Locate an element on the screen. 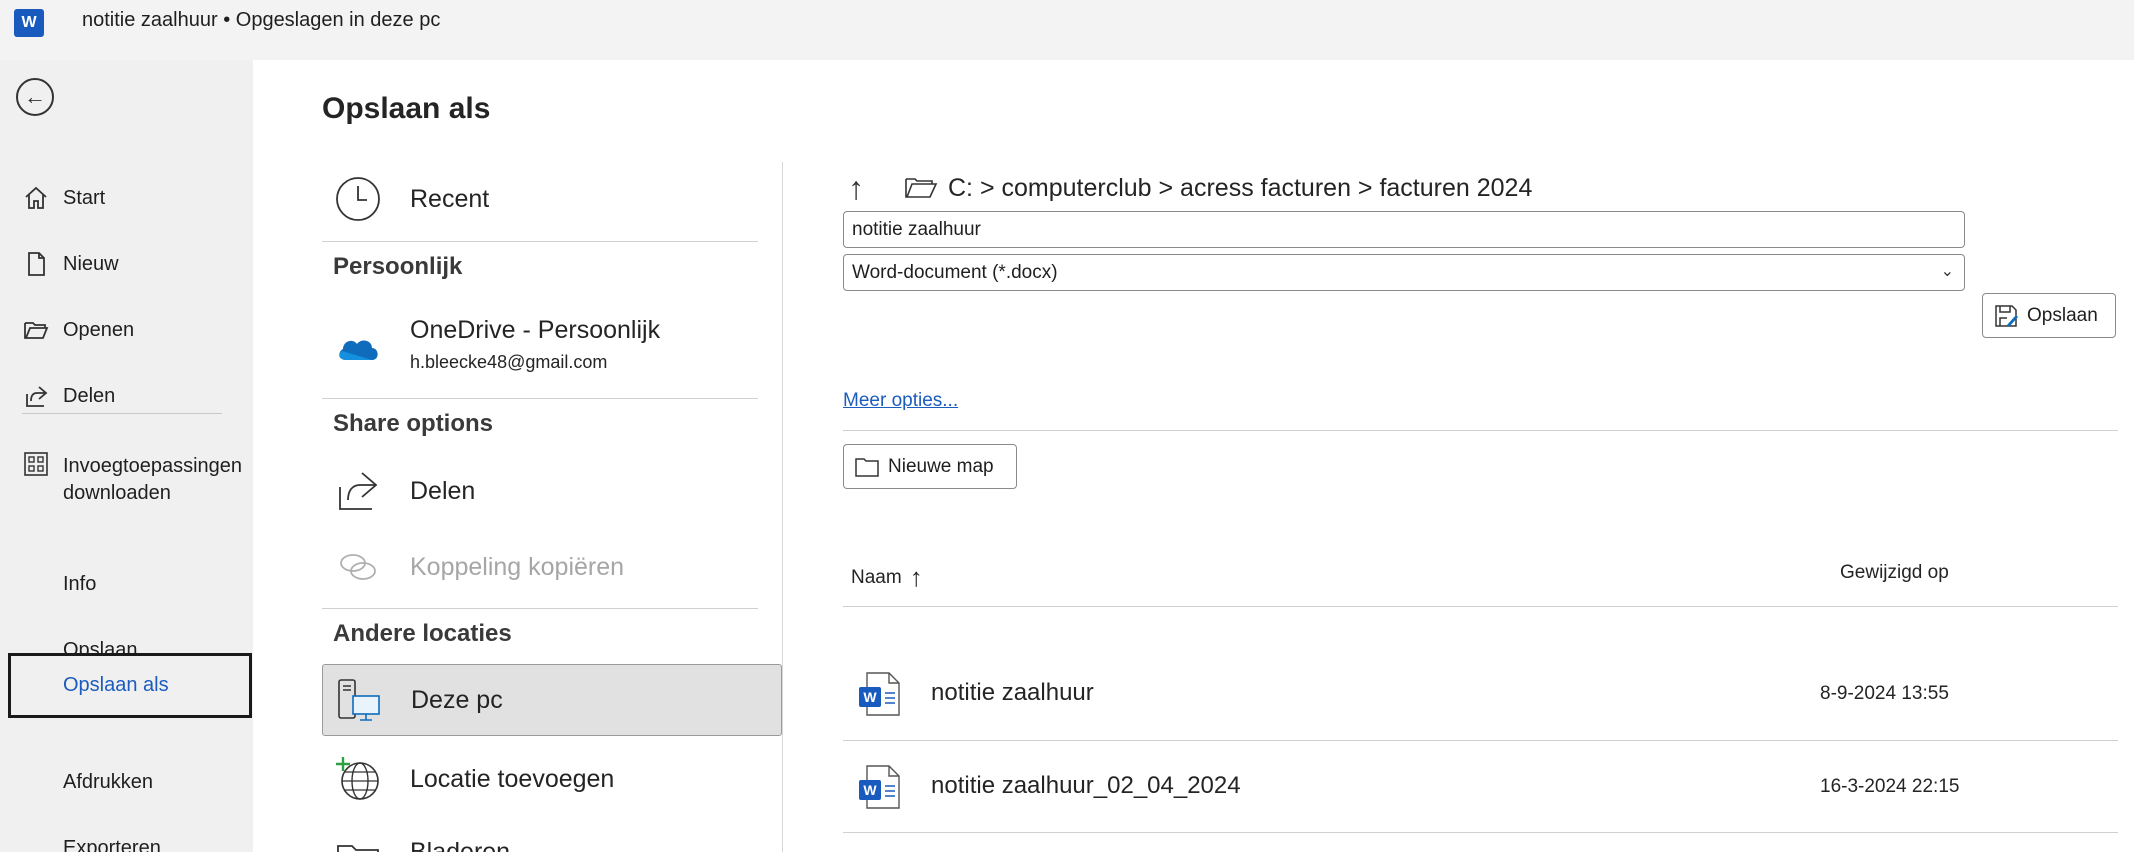 The height and width of the screenshot is (852, 2134). clock-icon is located at coordinates (358, 199).